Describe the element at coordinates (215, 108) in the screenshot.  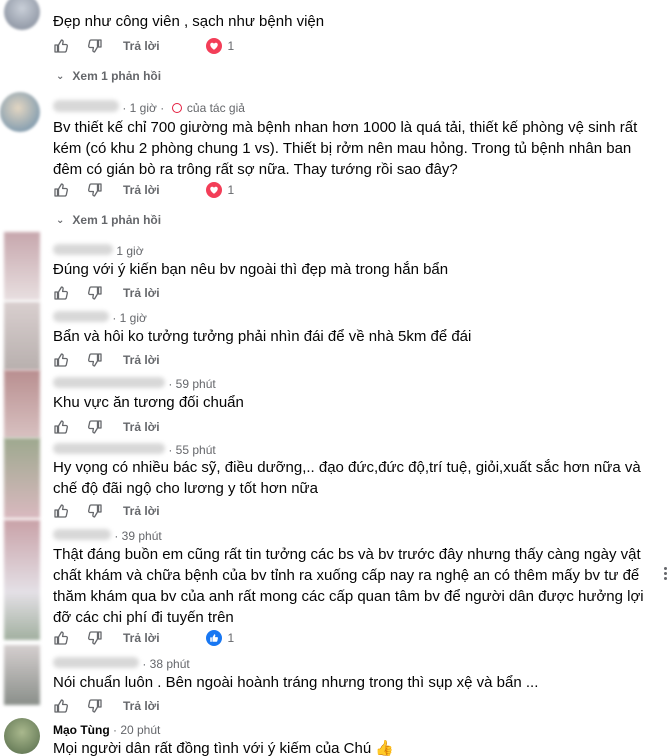
I see `author-liked-label: của tác giả` at that location.